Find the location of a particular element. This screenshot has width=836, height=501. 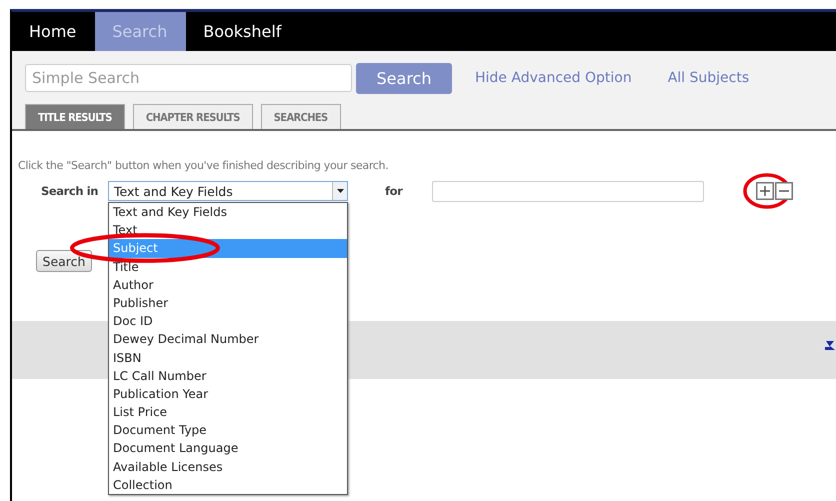

dropdown-option: Publisher is located at coordinates (228, 303).